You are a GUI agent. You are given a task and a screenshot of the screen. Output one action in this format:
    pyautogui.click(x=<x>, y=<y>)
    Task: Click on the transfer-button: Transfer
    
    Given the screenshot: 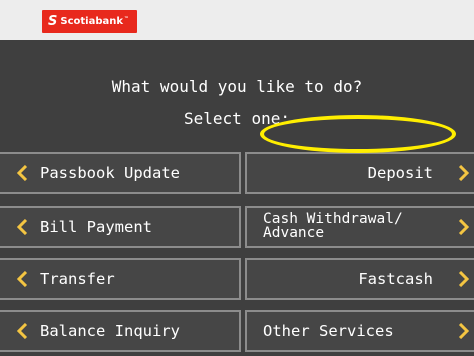 What is the action you would take?
    pyautogui.click(x=120, y=279)
    